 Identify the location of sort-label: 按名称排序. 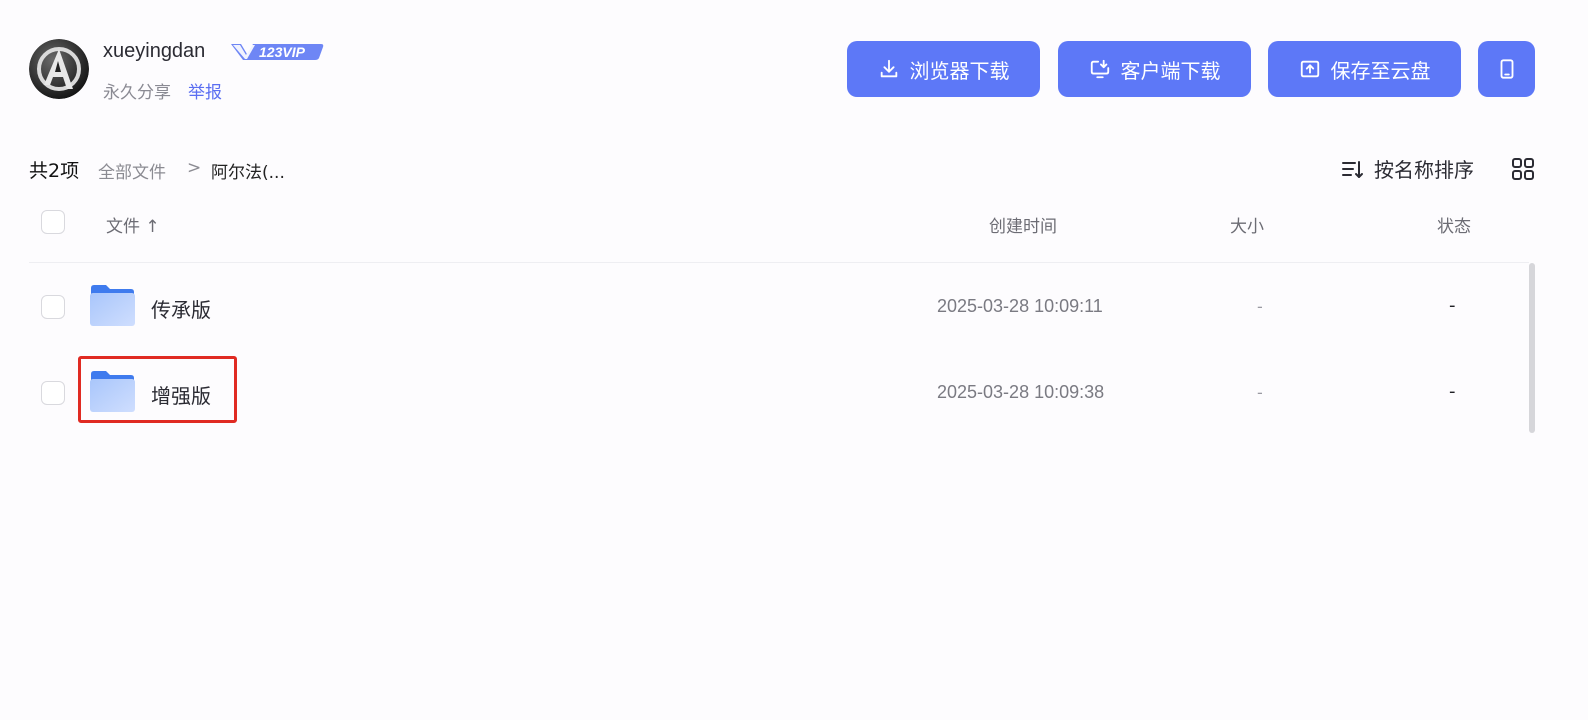
(1424, 170).